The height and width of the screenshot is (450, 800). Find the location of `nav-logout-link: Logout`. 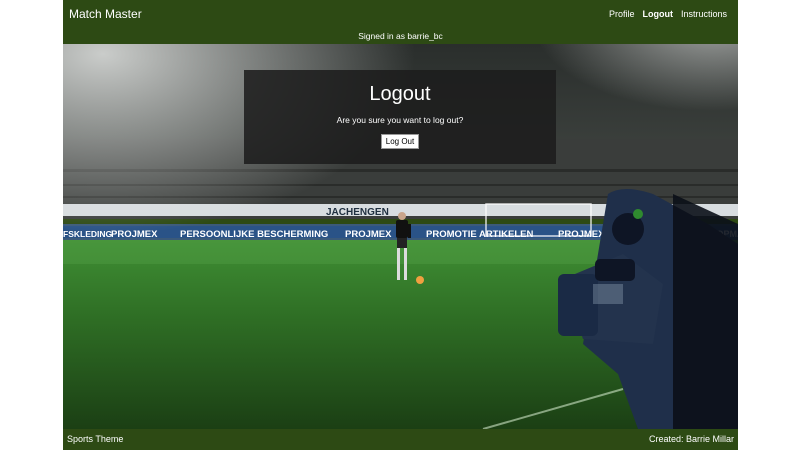

nav-logout-link: Logout is located at coordinates (657, 14).